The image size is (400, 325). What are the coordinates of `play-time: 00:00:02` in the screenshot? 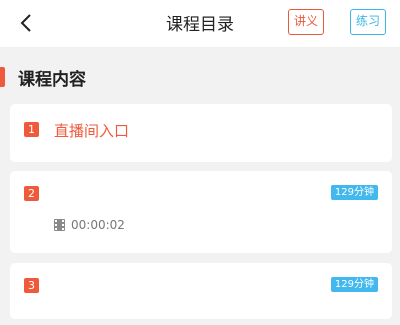 It's located at (98, 225).